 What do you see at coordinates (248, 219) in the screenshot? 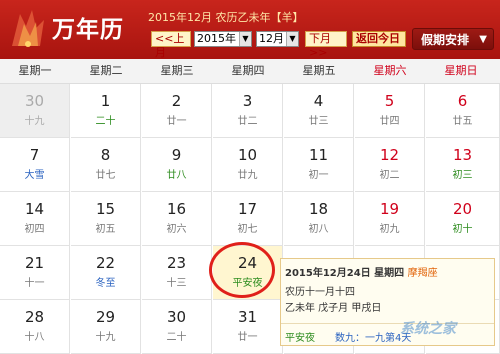
I see `day-cell: 17 初七` at bounding box center [248, 219].